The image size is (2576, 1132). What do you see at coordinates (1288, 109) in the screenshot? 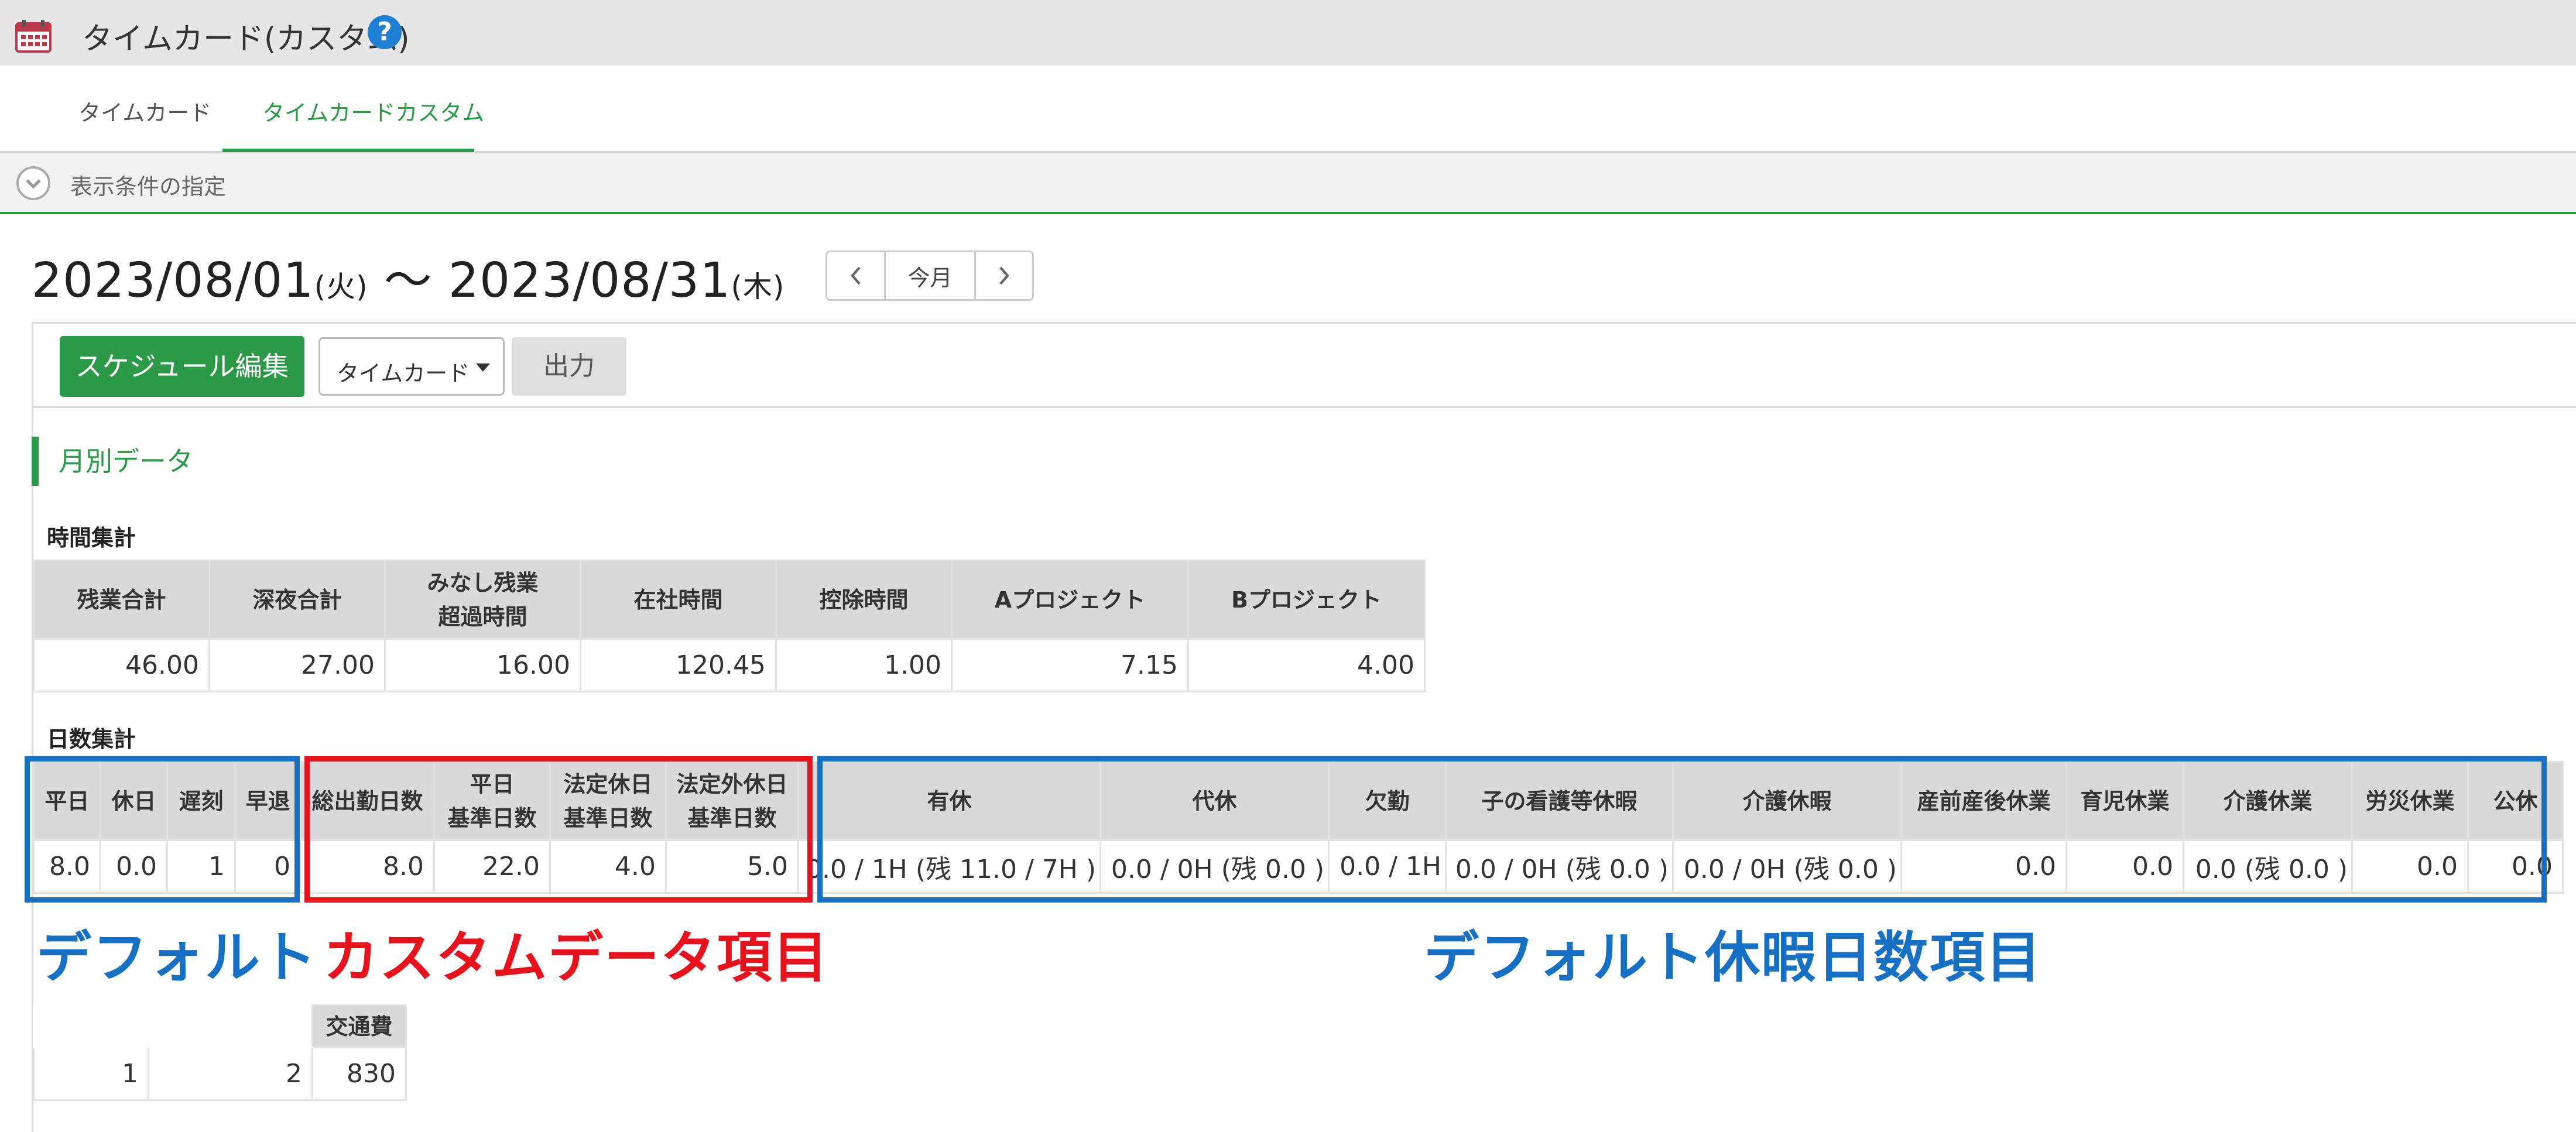
I see `tab-bar: タイムカード タイムカードカスタム` at bounding box center [1288, 109].